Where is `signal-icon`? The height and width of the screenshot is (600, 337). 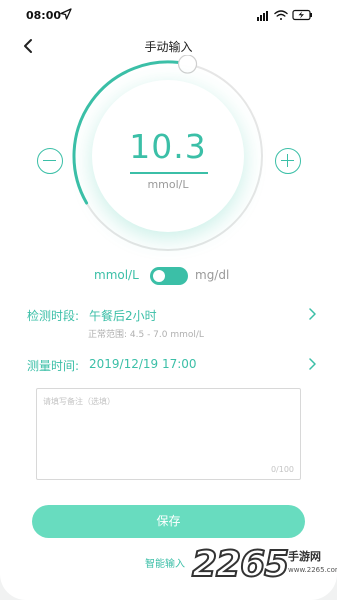
signal-icon is located at coordinates (262, 16).